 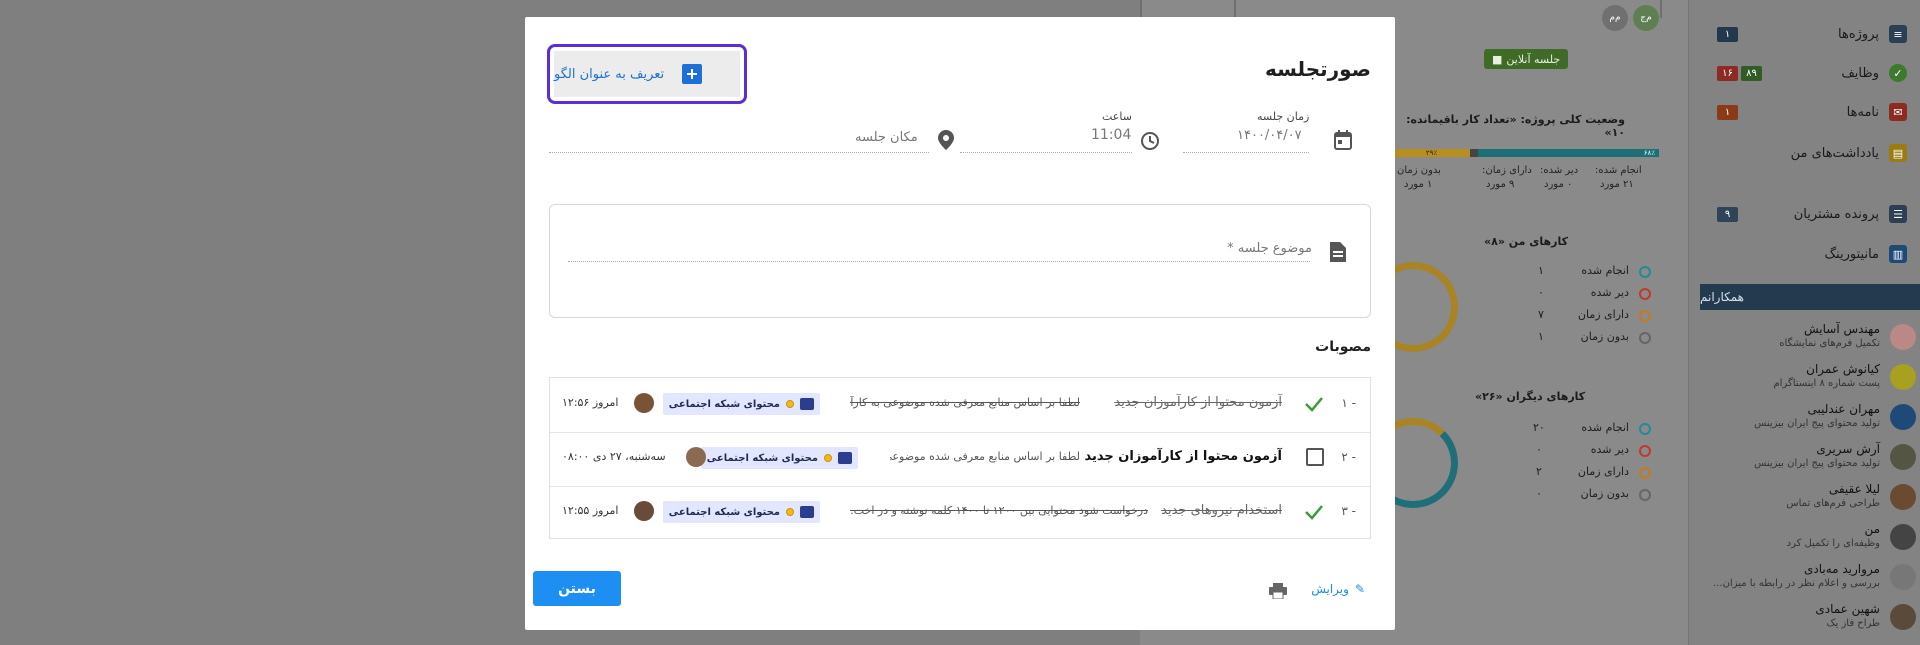 What do you see at coordinates (1117, 116) in the screenshot?
I see `time-label: ساعت` at bounding box center [1117, 116].